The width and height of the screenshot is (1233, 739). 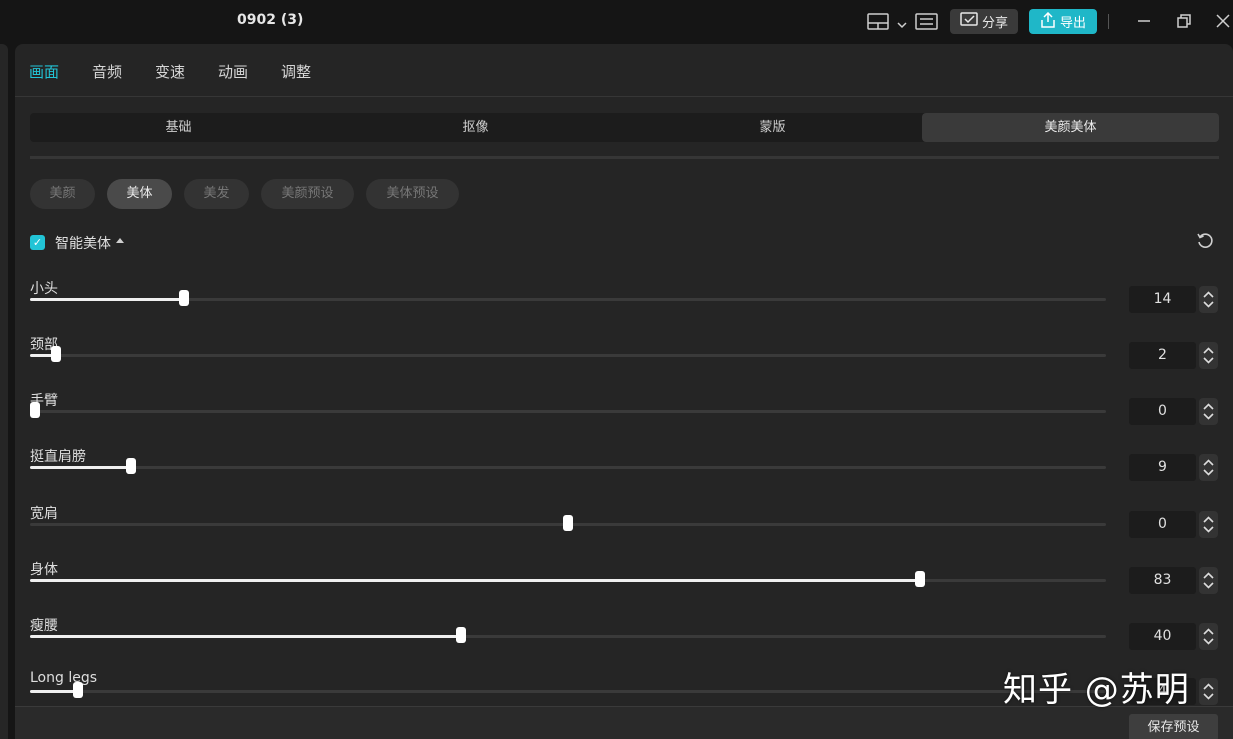 I want to click on minimize-icon, so click(x=1144, y=21).